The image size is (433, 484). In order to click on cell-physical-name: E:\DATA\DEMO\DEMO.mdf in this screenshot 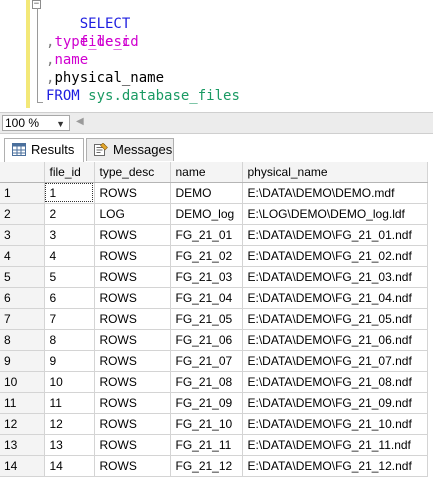, I will do `click(335, 193)`.